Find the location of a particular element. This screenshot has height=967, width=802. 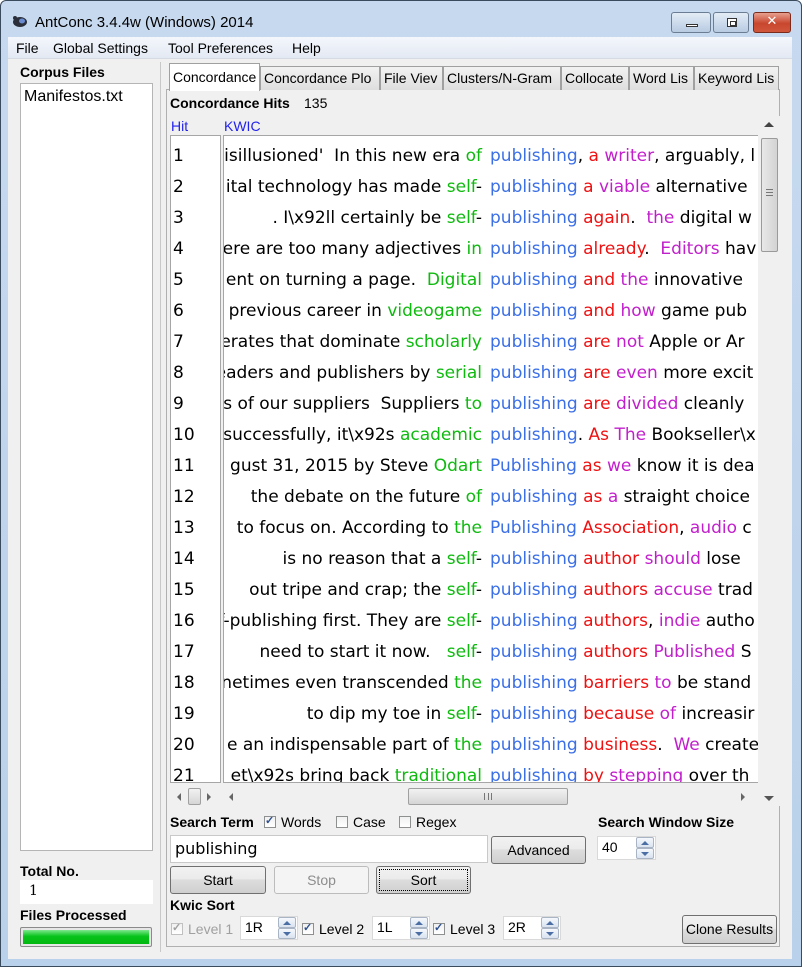

menu-file: File is located at coordinates (27, 48).